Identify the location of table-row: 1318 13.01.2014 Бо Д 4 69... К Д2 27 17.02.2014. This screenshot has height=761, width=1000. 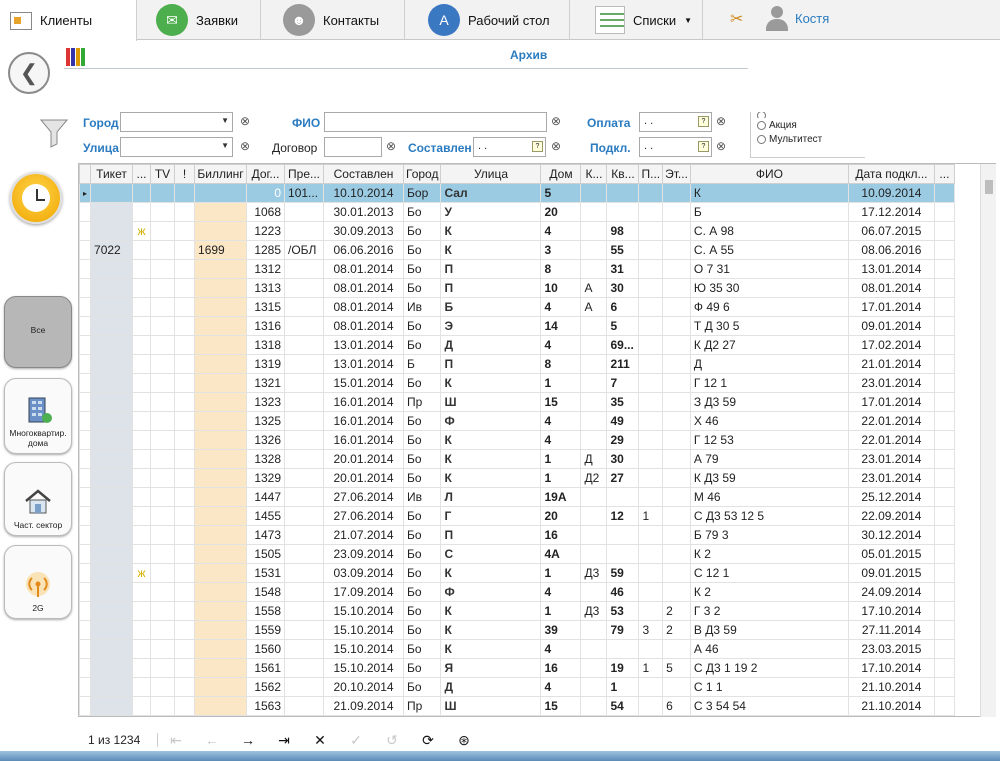
(517, 345).